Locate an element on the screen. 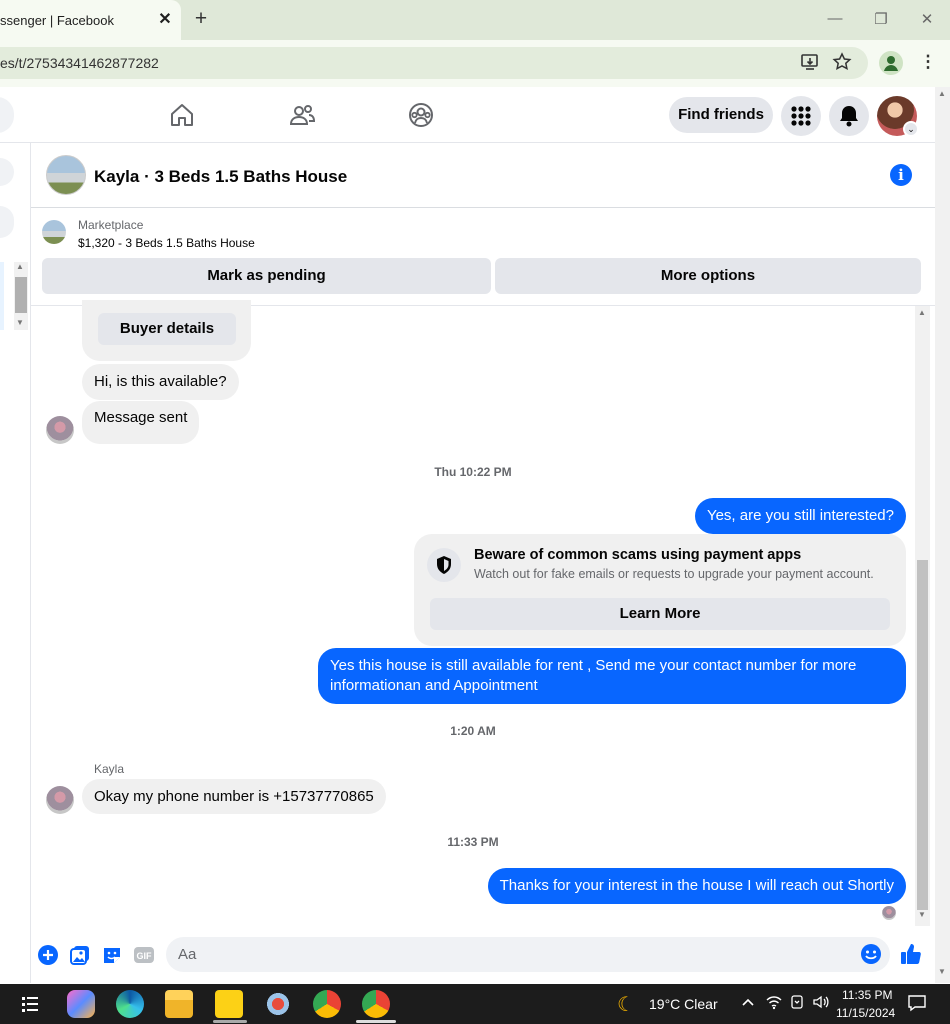  more-options-button: More options is located at coordinates (708, 276).